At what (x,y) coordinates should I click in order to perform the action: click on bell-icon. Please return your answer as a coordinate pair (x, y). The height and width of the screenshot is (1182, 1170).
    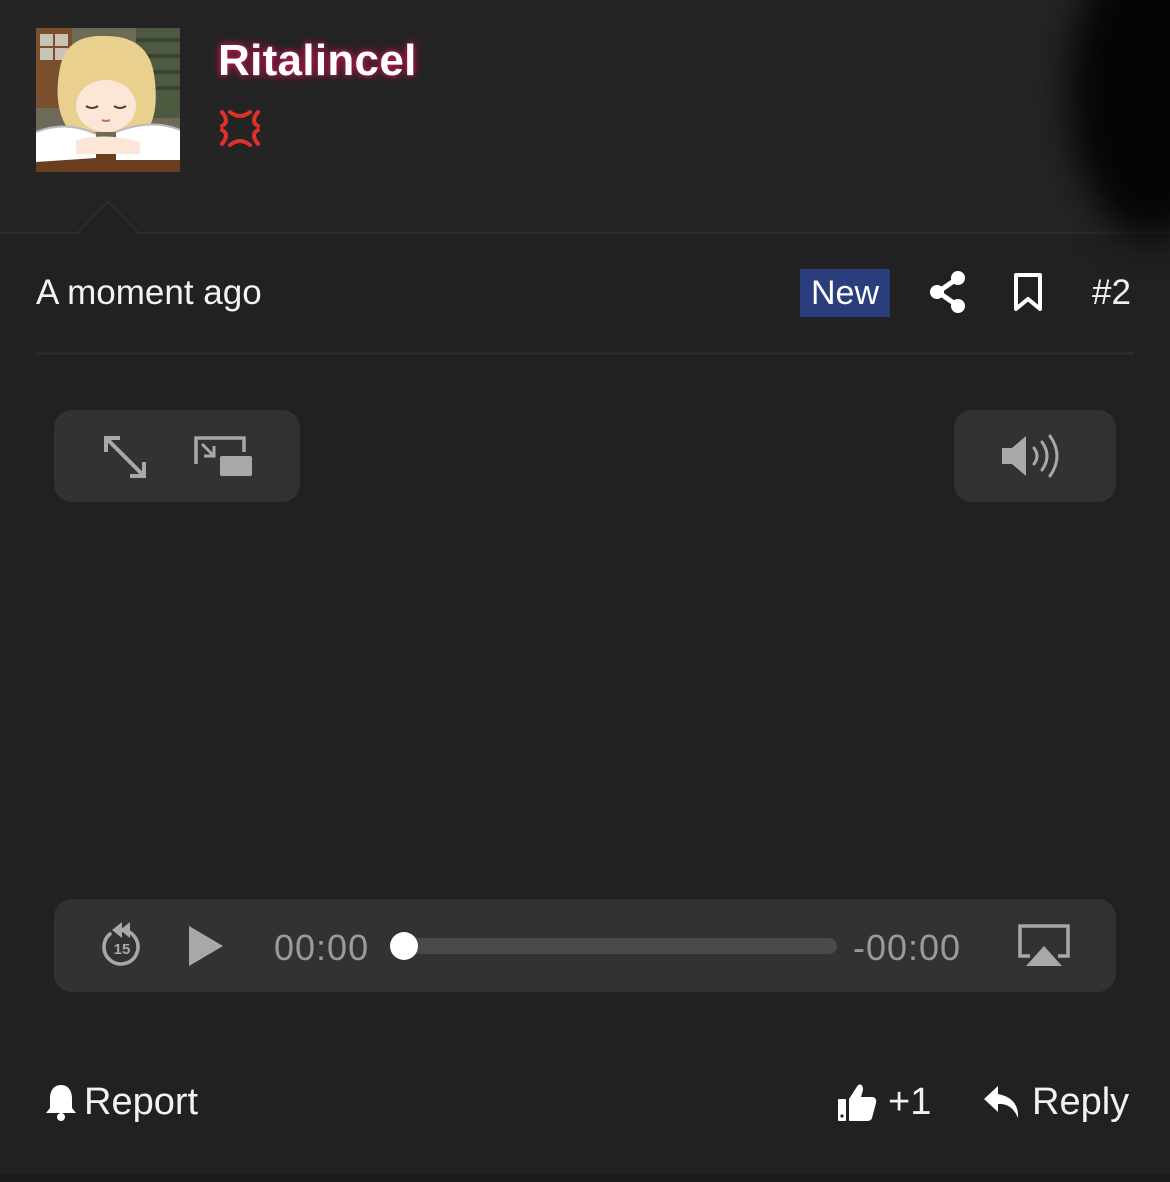
    Looking at the image, I should click on (61, 1103).